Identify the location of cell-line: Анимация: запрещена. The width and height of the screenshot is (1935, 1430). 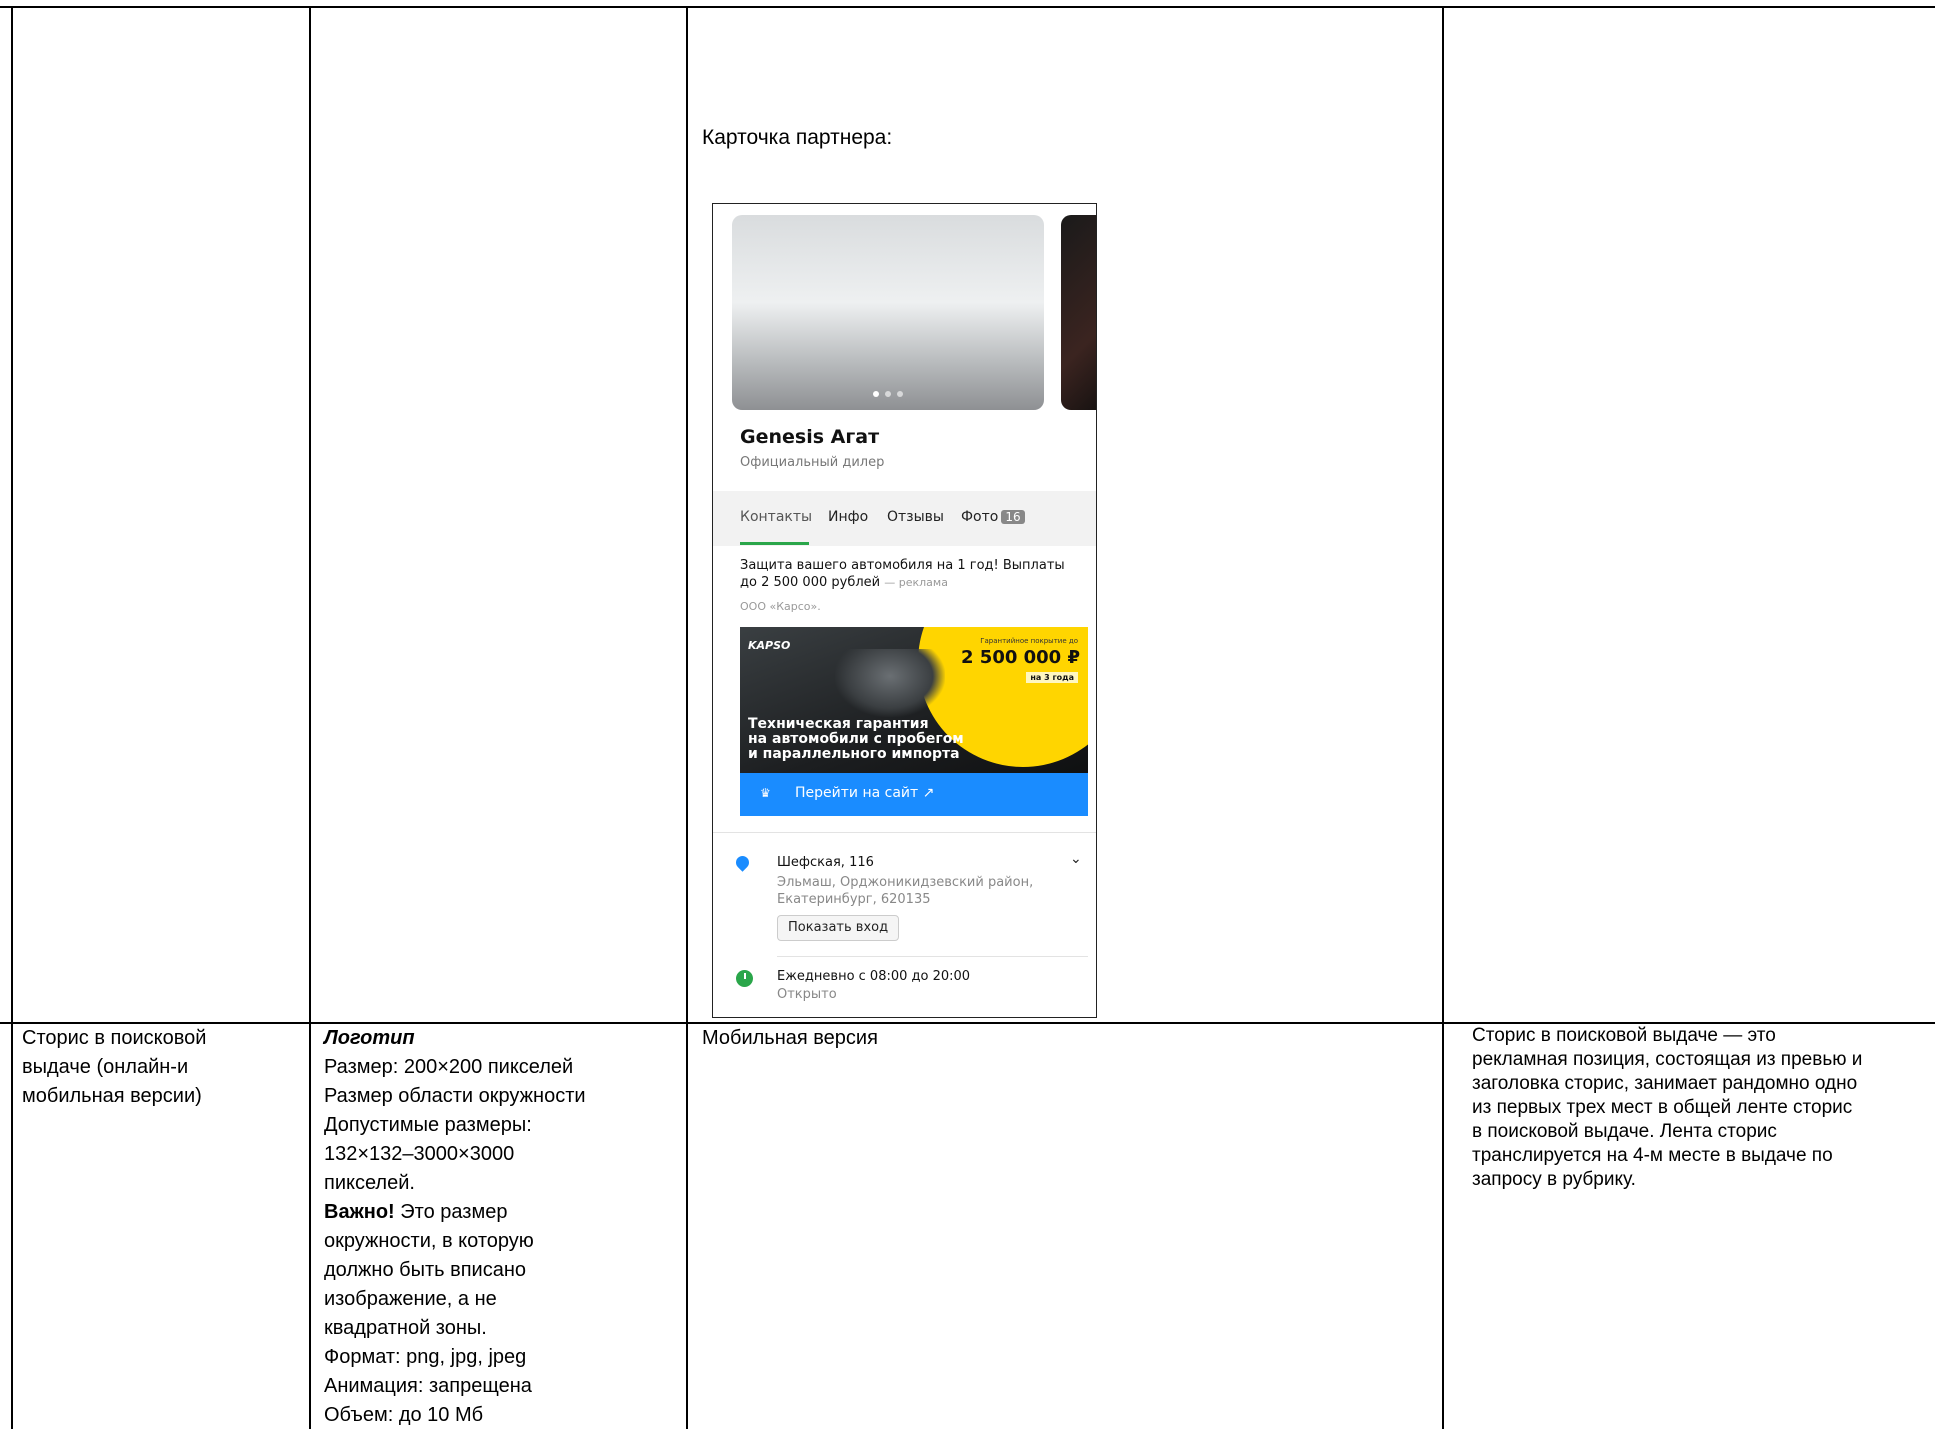
(428, 1386).